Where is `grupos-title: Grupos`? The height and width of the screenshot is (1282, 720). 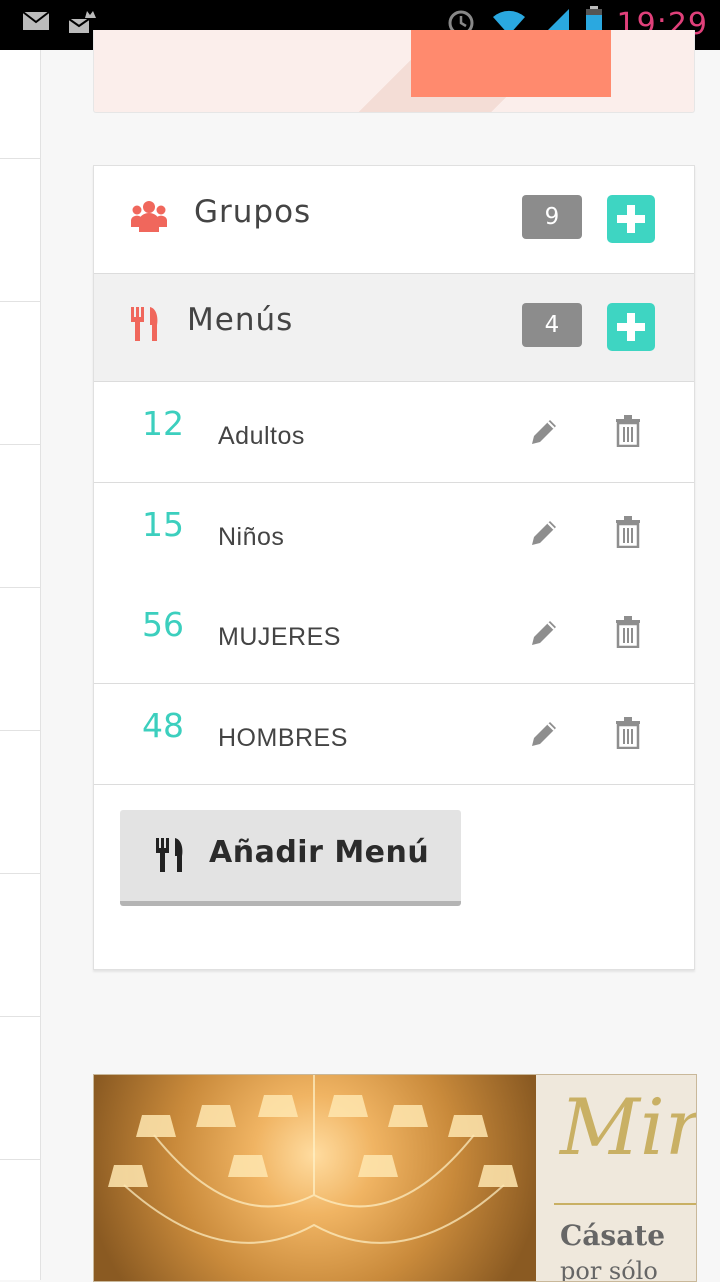
grupos-title: Grupos is located at coordinates (253, 212).